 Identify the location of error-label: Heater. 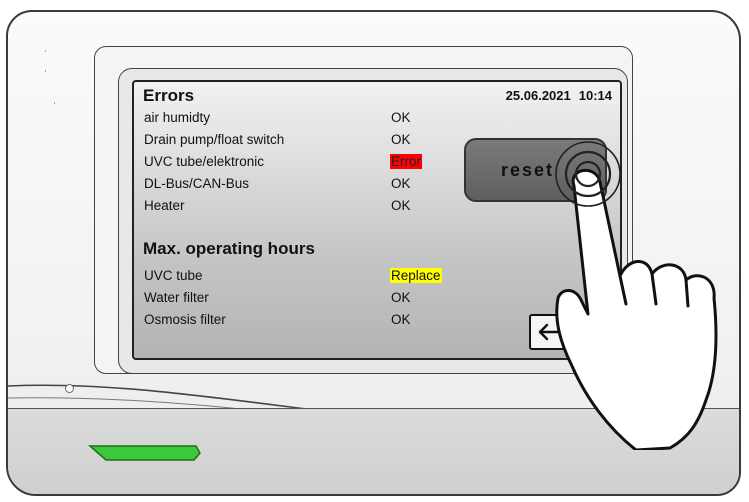
(164, 205).